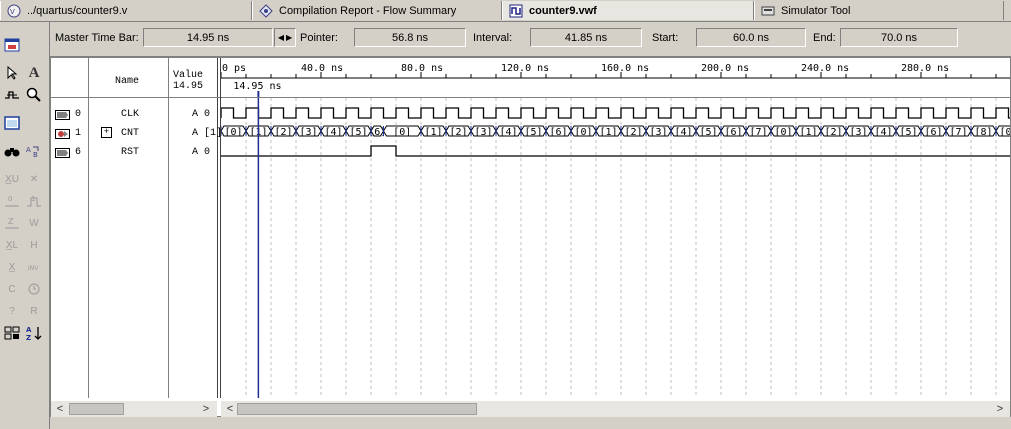 The image size is (1011, 429). What do you see at coordinates (289, 37) in the screenshot?
I see `arrow-right-icon: ▶` at bounding box center [289, 37].